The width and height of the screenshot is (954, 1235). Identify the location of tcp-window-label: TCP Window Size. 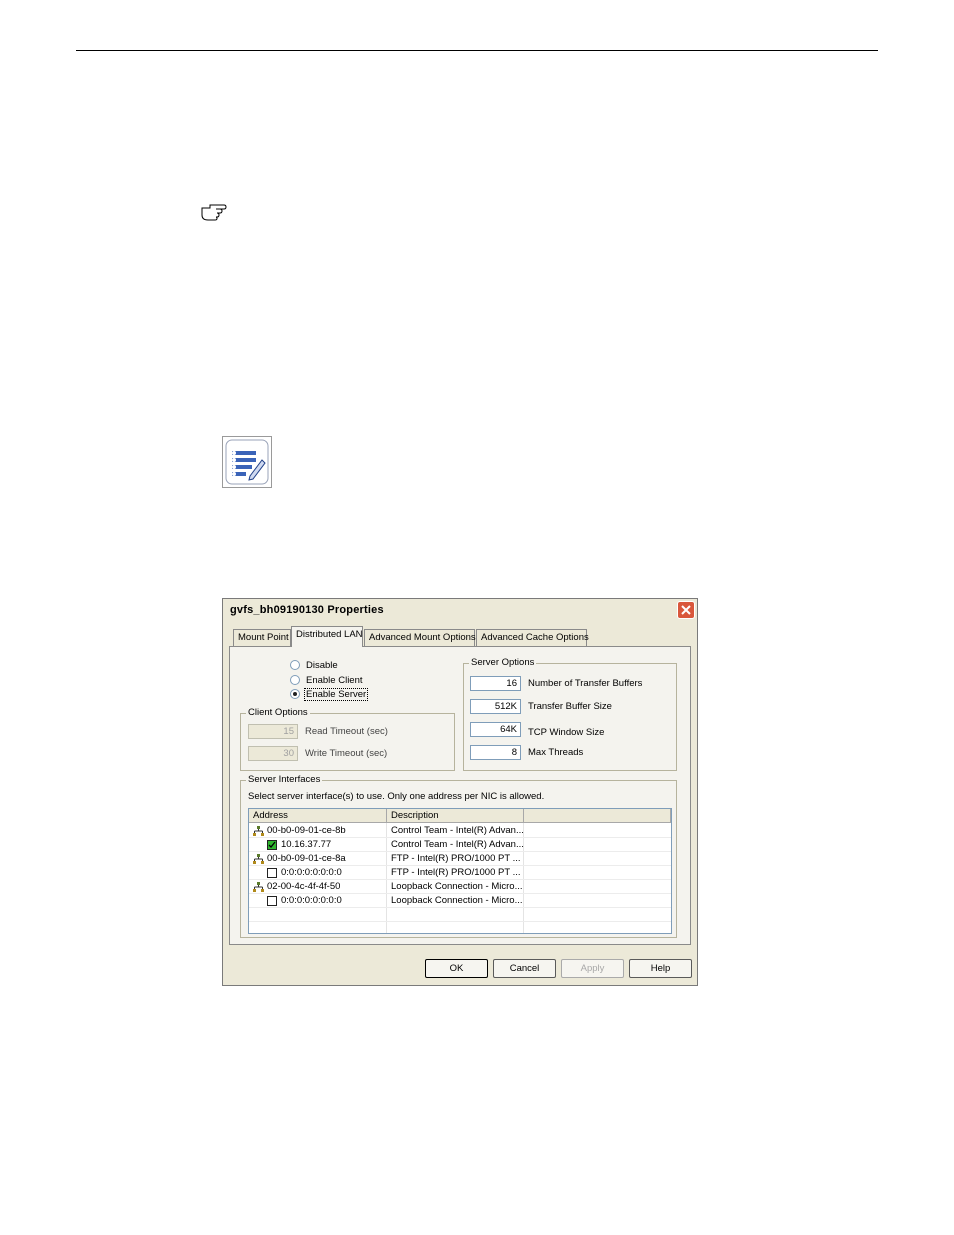
(566, 732).